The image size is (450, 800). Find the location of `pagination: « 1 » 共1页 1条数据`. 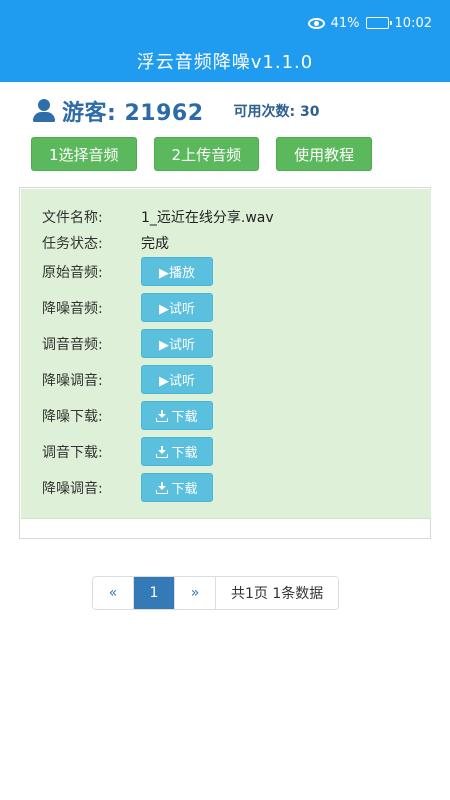

pagination: « 1 » 共1页 1条数据 is located at coordinates (216, 593).